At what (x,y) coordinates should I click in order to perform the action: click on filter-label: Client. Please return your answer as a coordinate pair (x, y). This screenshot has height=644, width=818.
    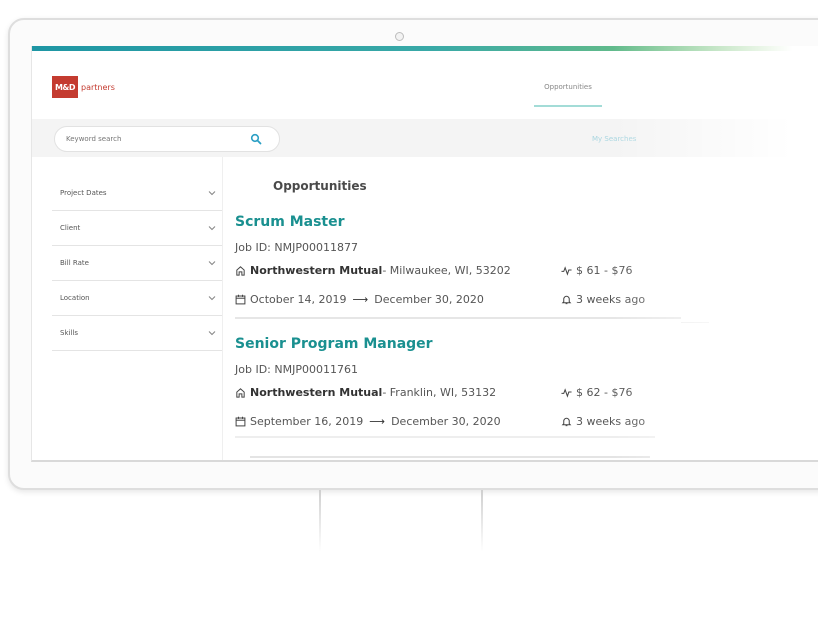
    Looking at the image, I should click on (70, 228).